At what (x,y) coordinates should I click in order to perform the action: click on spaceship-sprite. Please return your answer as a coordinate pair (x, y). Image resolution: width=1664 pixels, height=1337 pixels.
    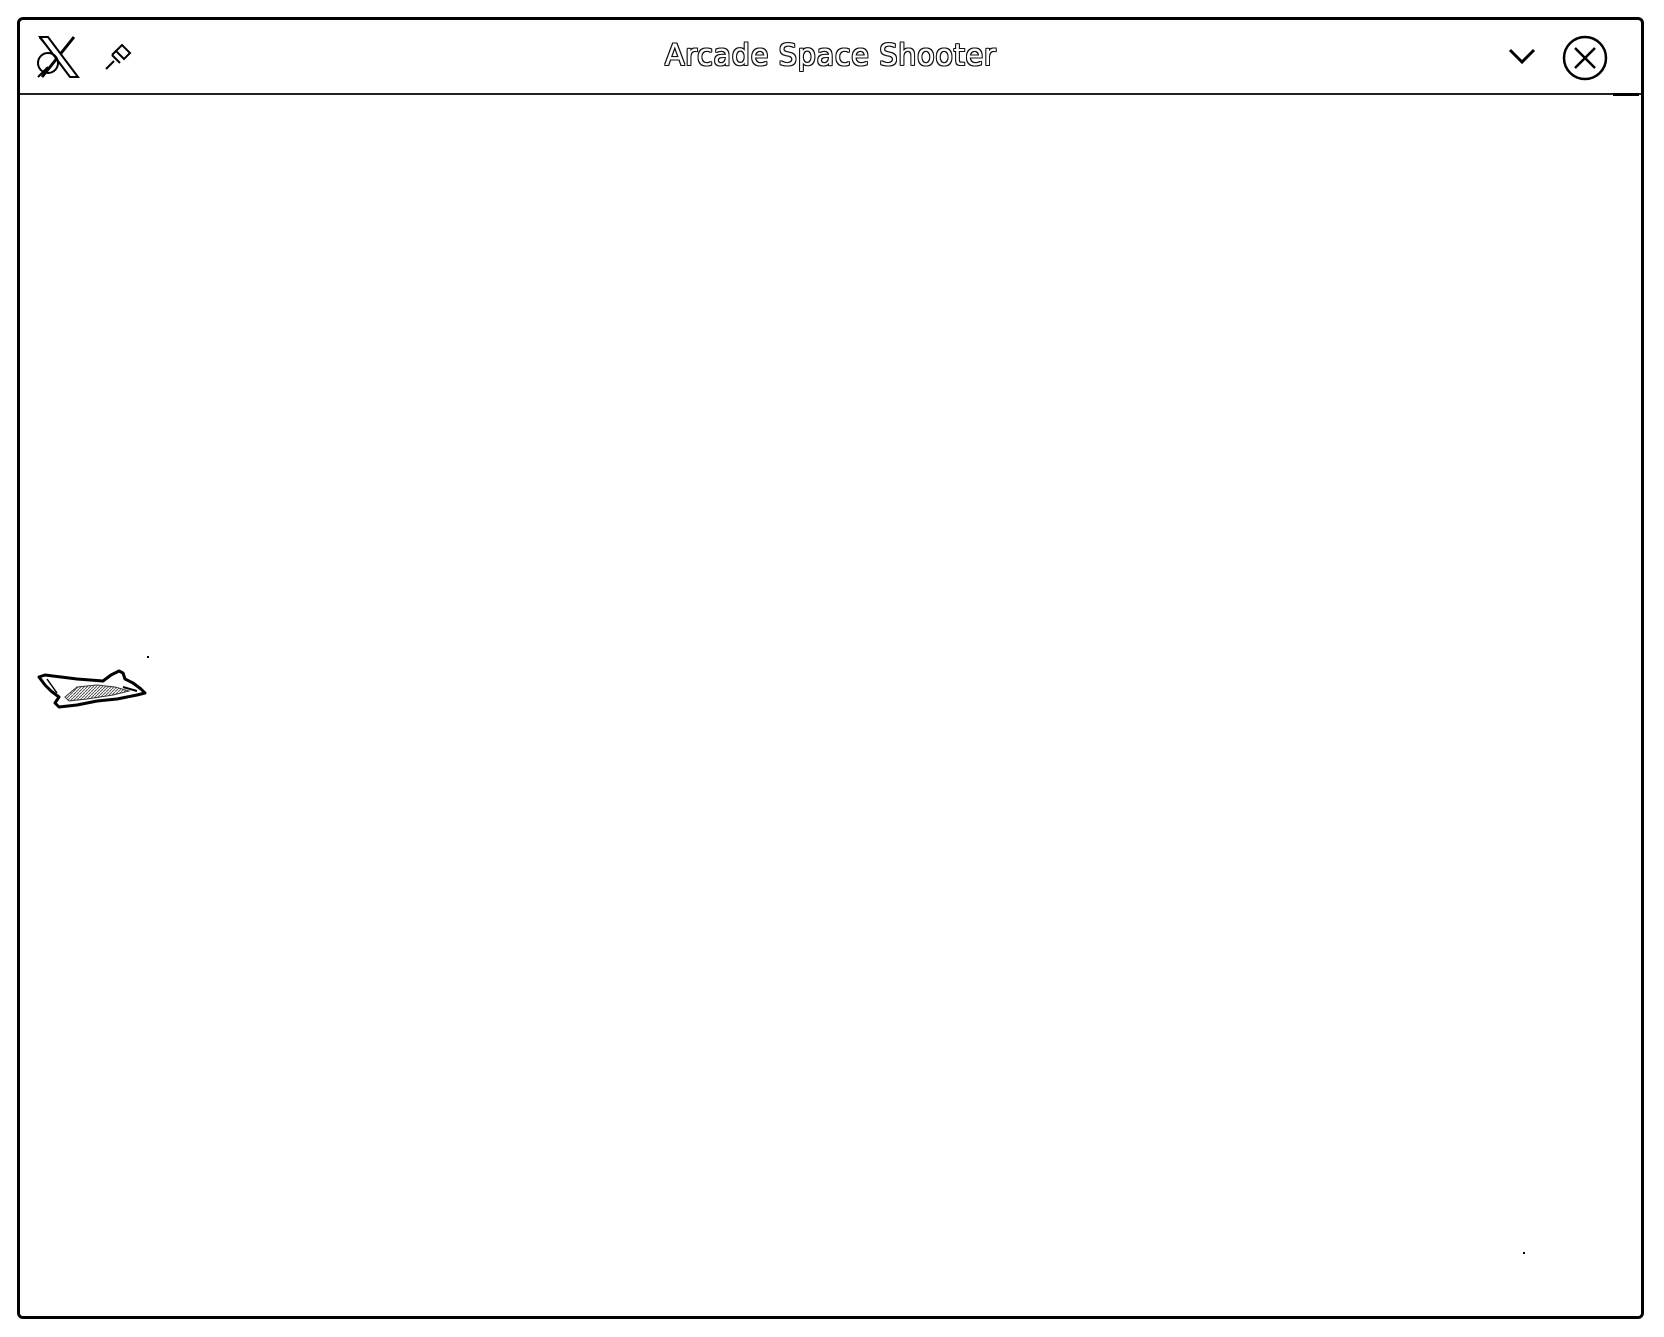
    Looking at the image, I should click on (92, 689).